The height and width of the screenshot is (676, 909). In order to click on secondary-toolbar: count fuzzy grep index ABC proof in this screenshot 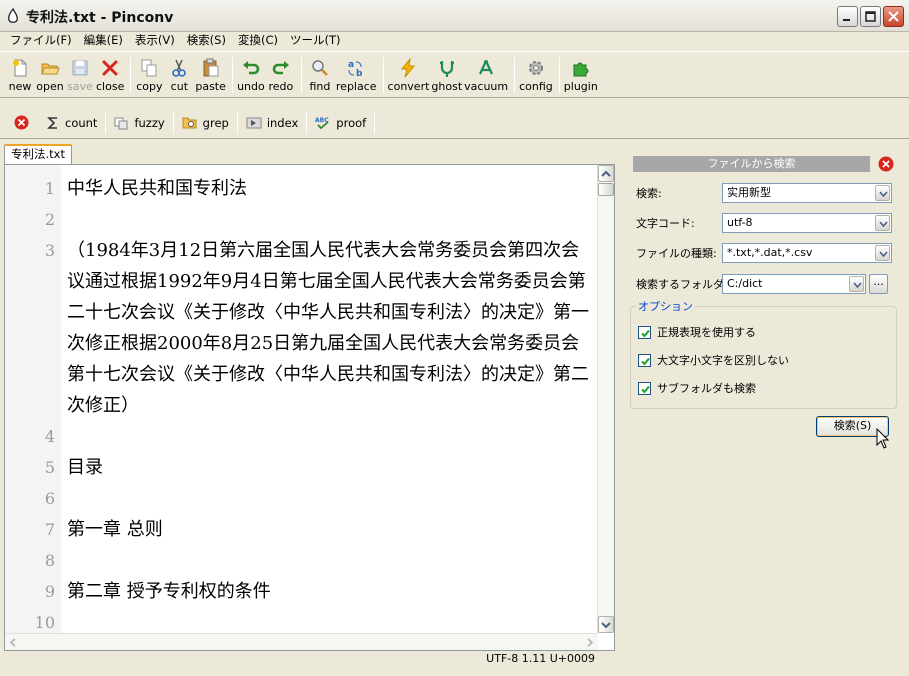, I will do `click(454, 123)`.